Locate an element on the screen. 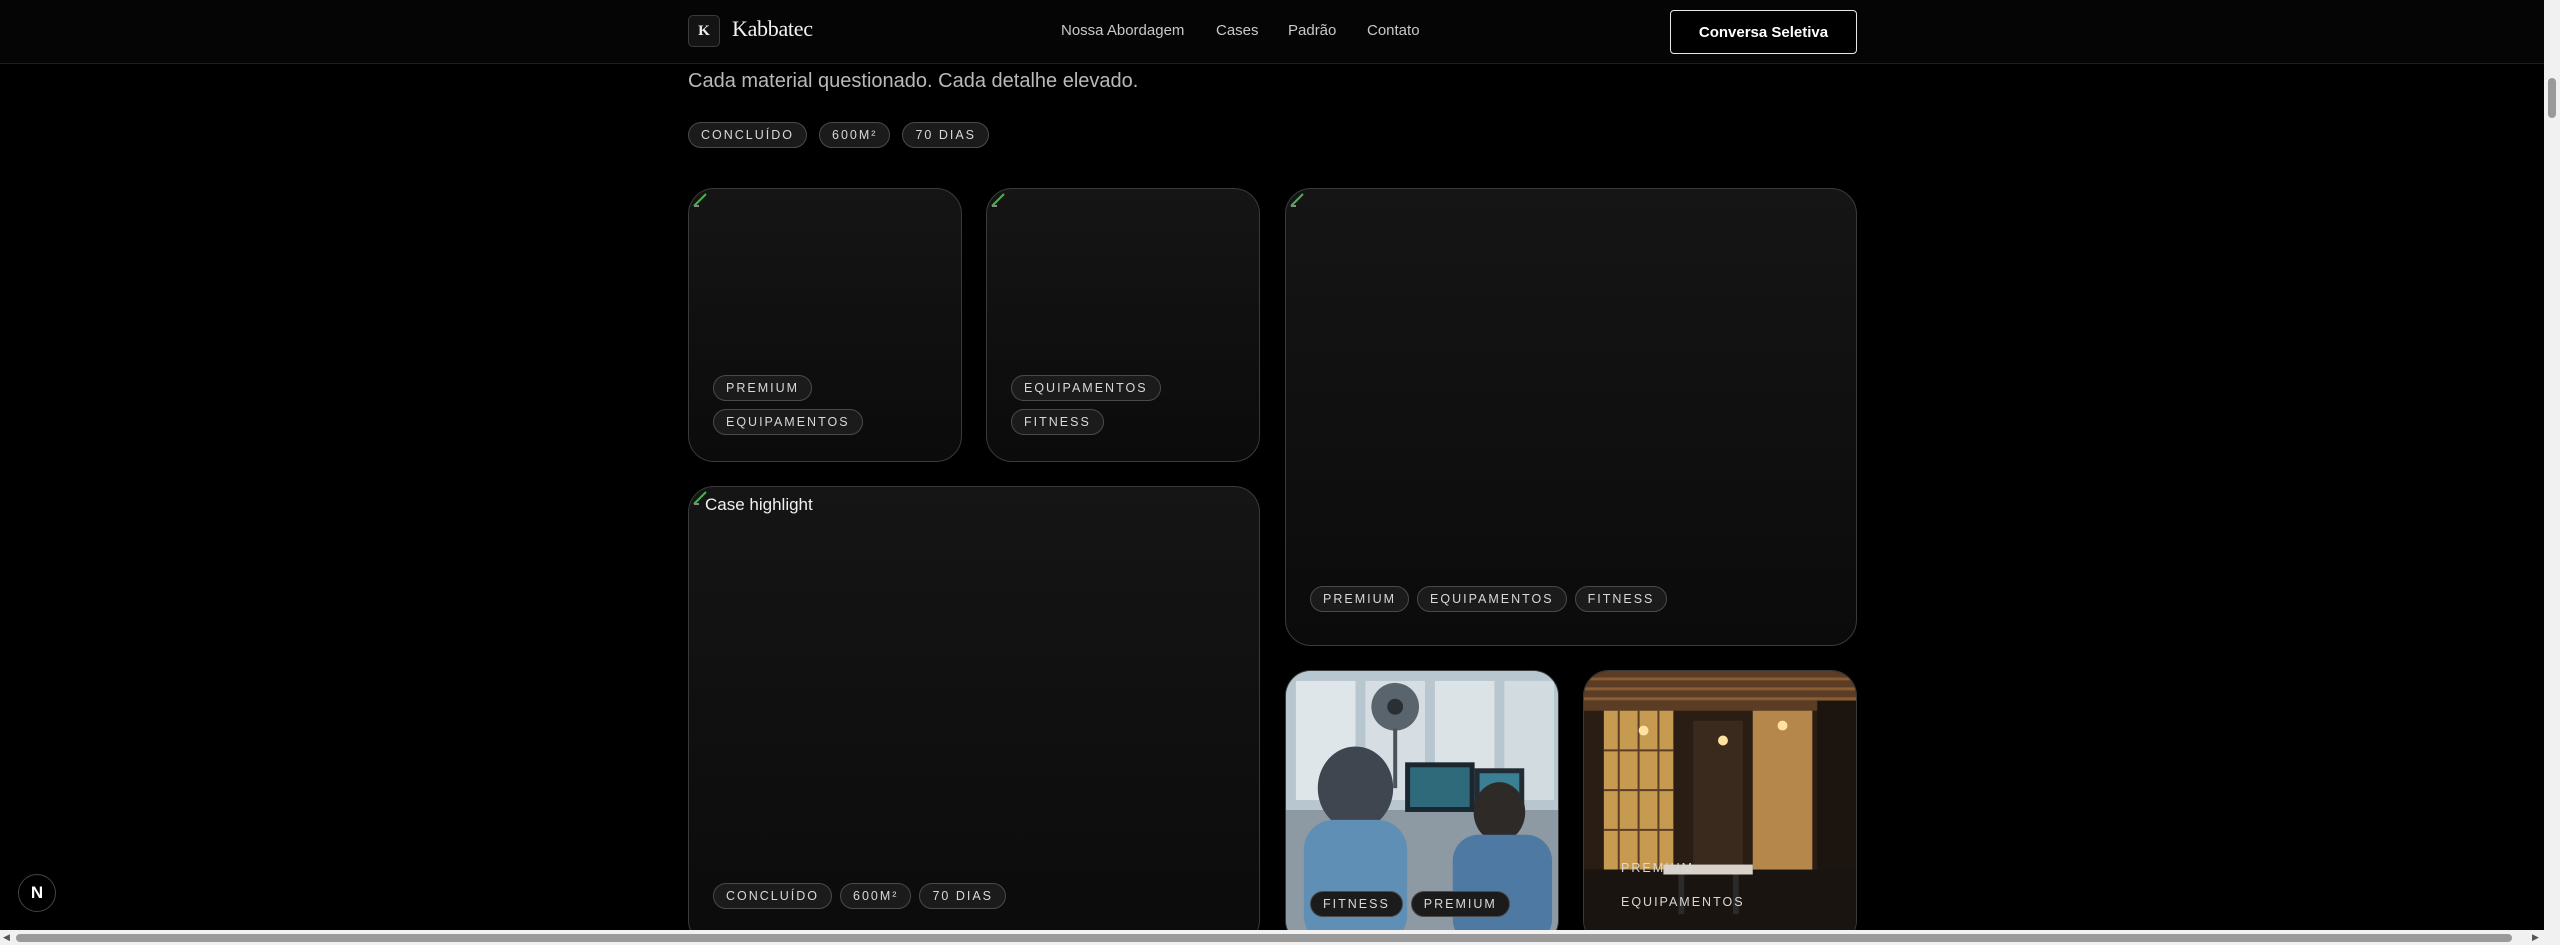 This screenshot has height=945, width=2560. nav-link-cases: Cases is located at coordinates (1237, 30).